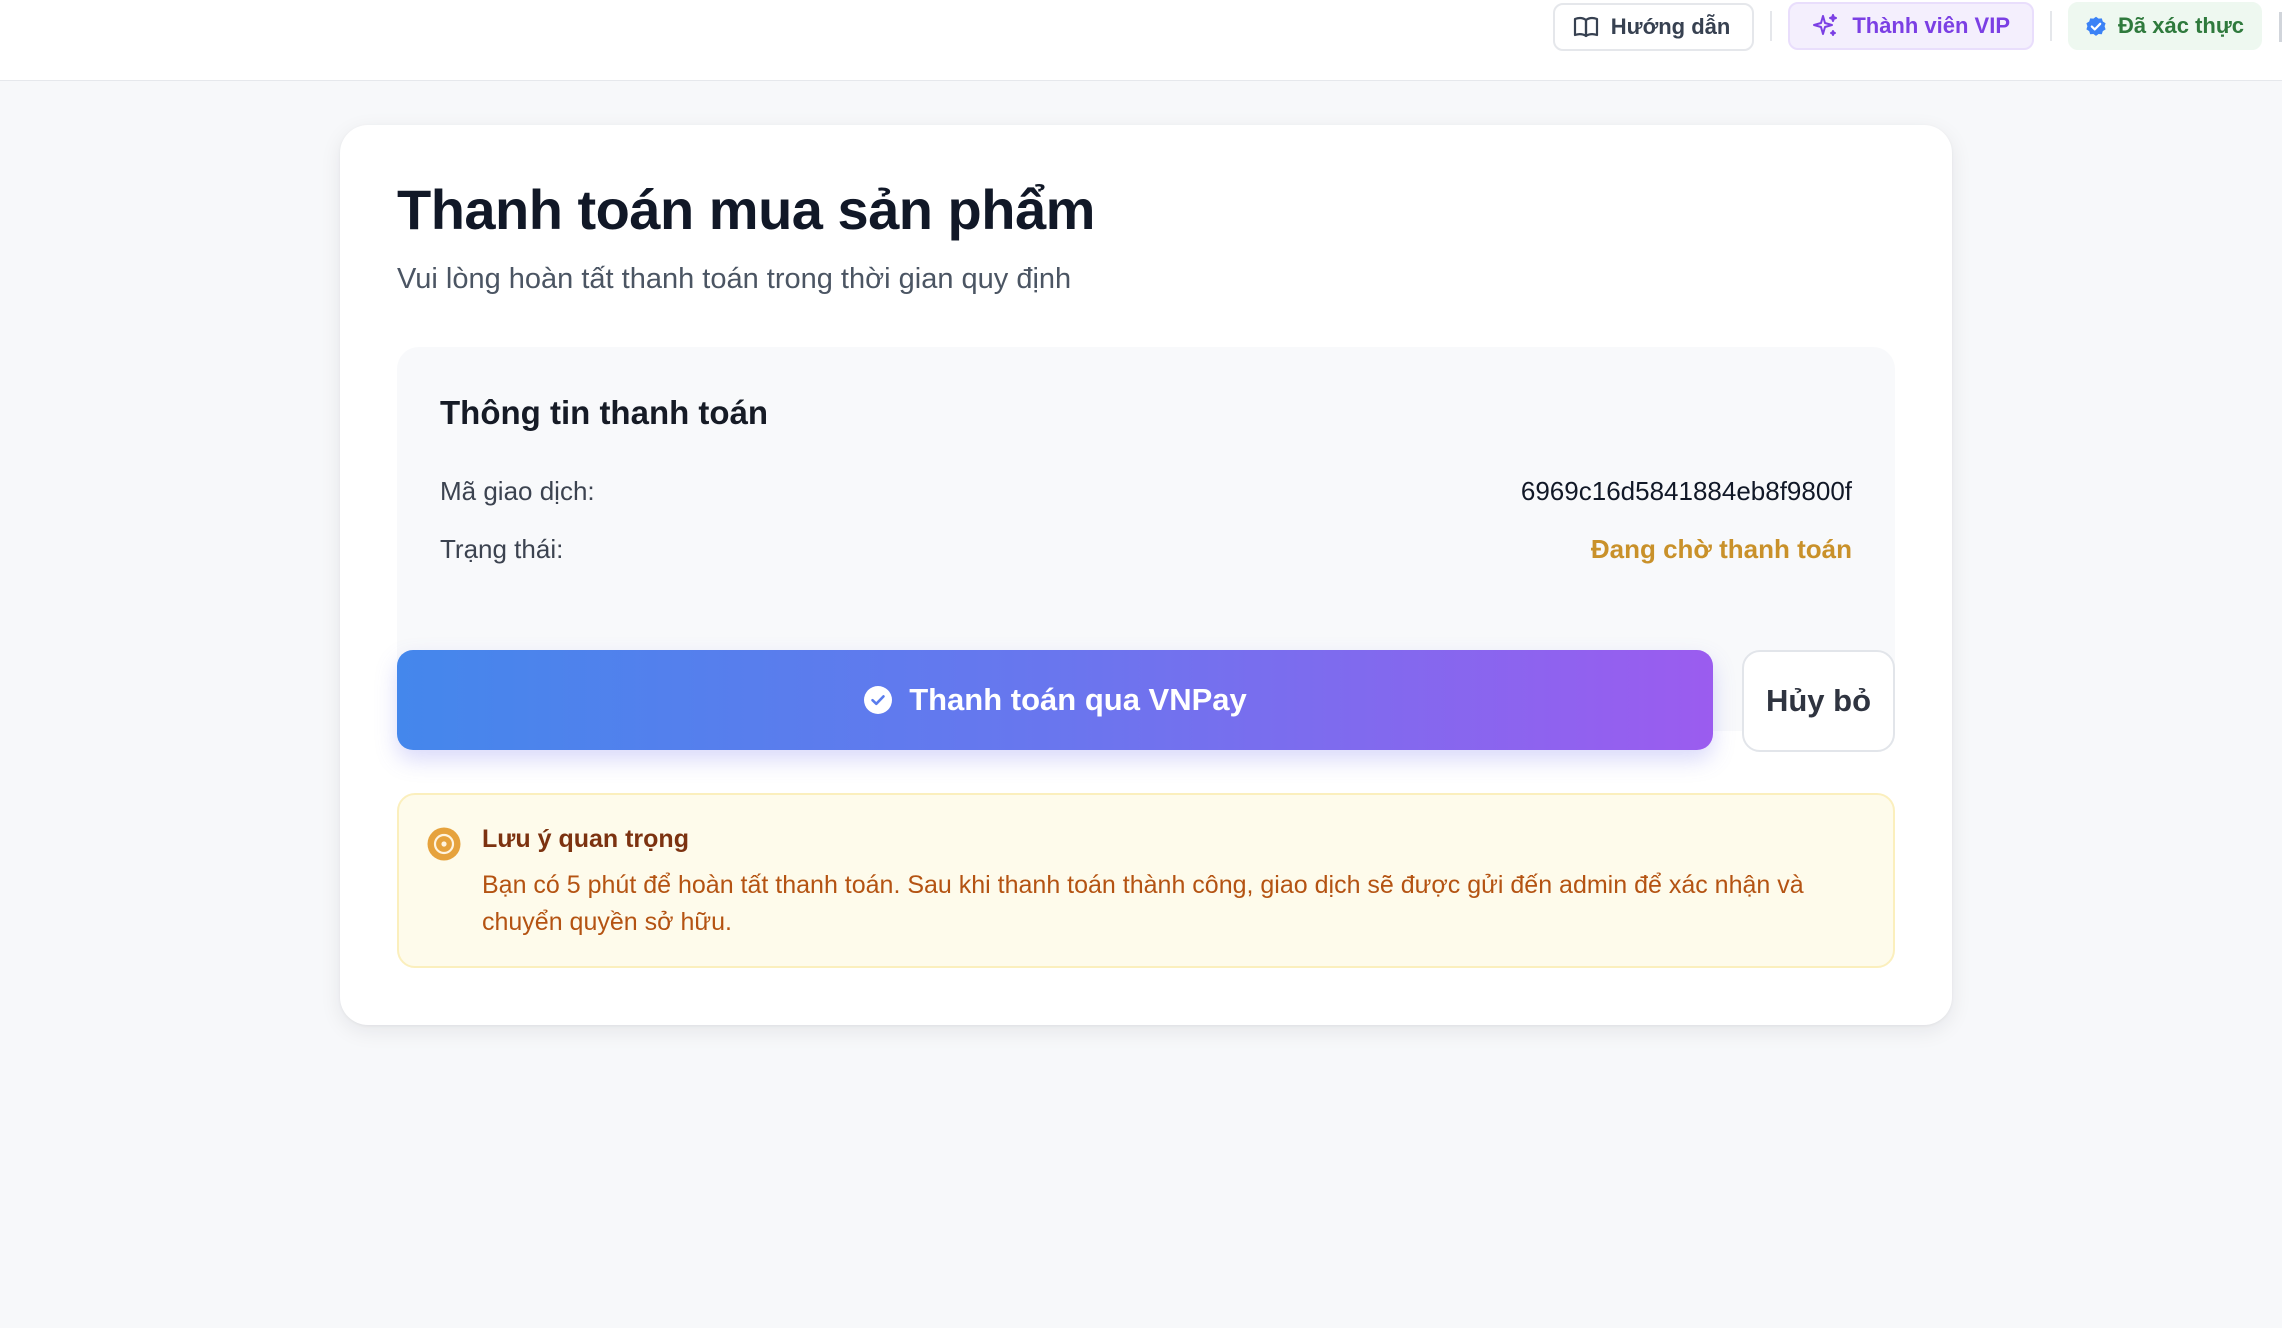 The height and width of the screenshot is (1328, 2282). What do you see at coordinates (1146, 491) in the screenshot?
I see `transaction-id-row: Mã giao dịch: 6969c16d5841884eb8f9800f` at bounding box center [1146, 491].